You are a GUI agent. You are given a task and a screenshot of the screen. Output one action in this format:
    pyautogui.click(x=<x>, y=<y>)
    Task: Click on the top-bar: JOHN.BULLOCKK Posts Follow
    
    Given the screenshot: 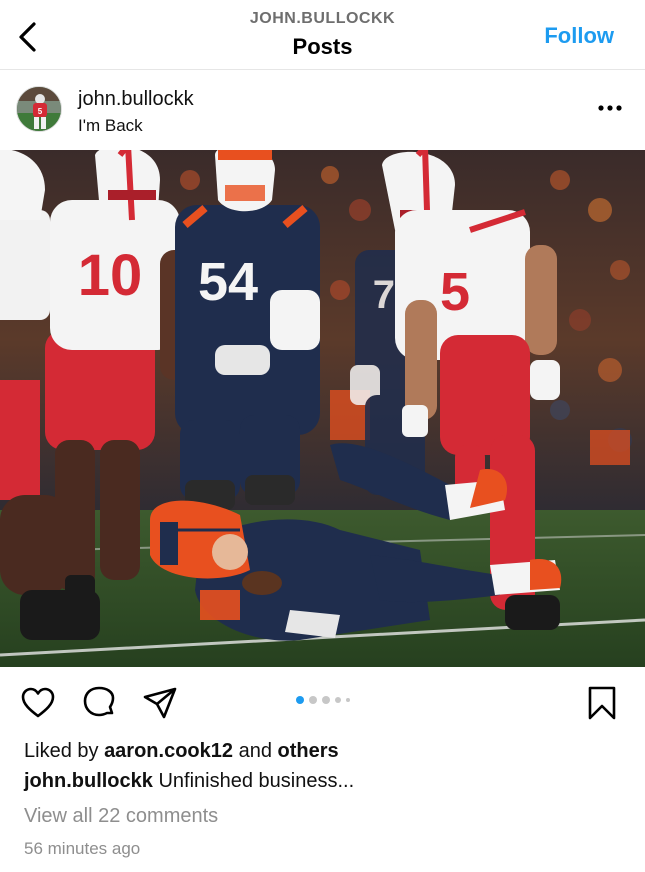 What is the action you would take?
    pyautogui.click(x=322, y=35)
    